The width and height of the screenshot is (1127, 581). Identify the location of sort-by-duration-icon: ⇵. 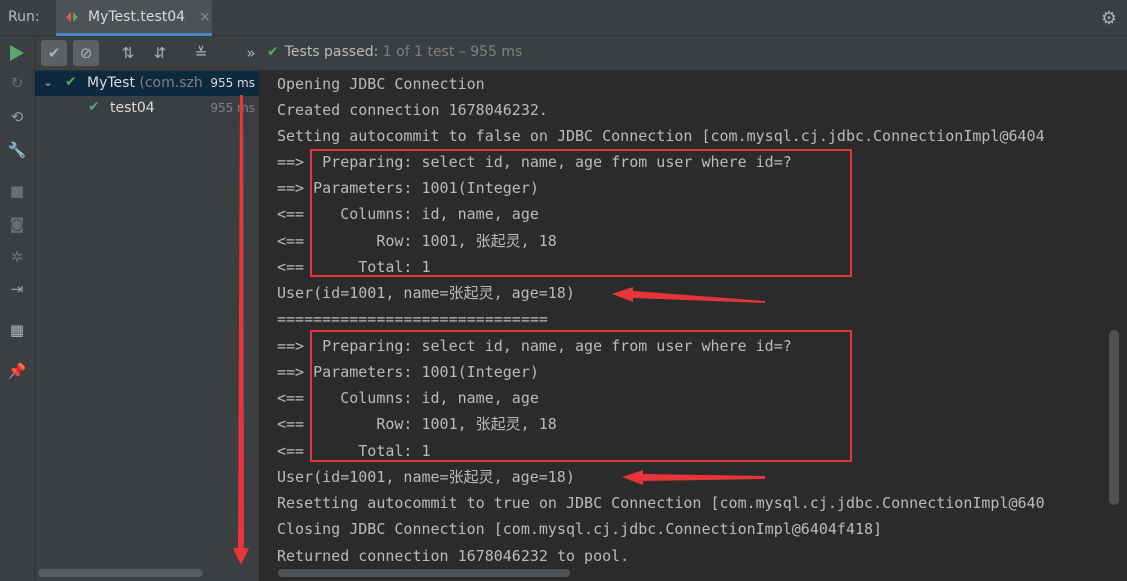
(160, 53).